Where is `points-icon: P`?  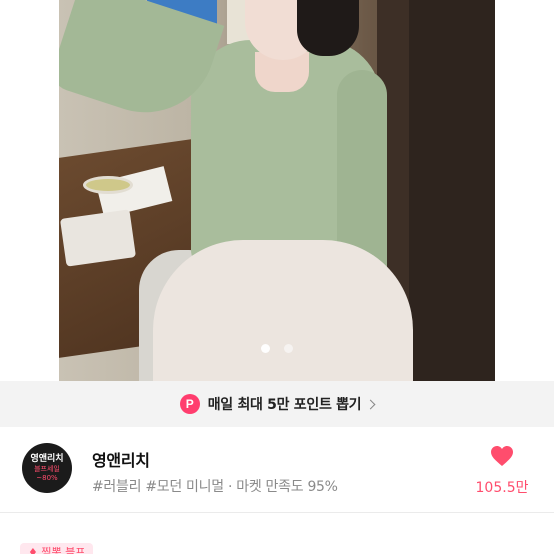 points-icon: P is located at coordinates (189, 404).